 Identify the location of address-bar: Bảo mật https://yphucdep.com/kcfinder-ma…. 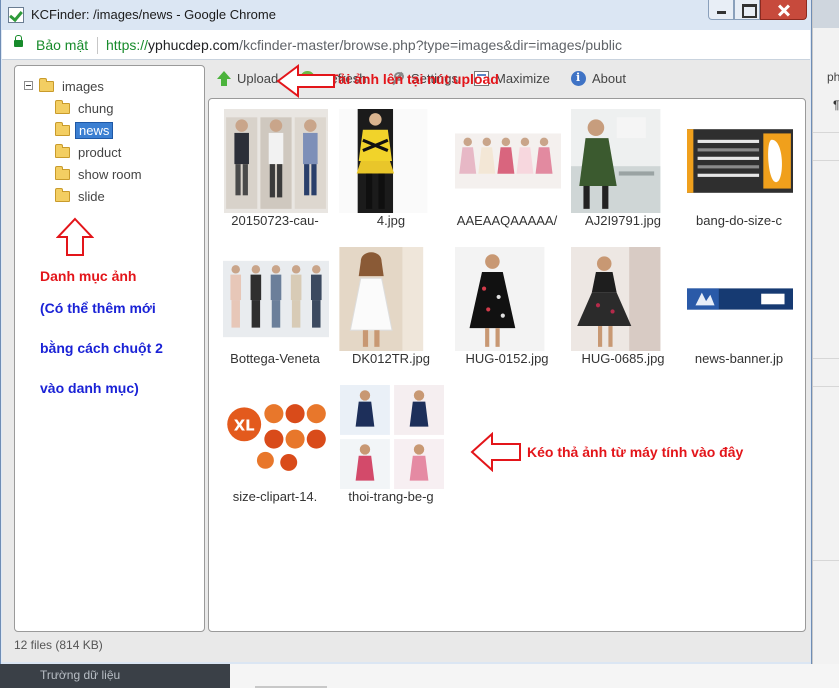
(406, 45).